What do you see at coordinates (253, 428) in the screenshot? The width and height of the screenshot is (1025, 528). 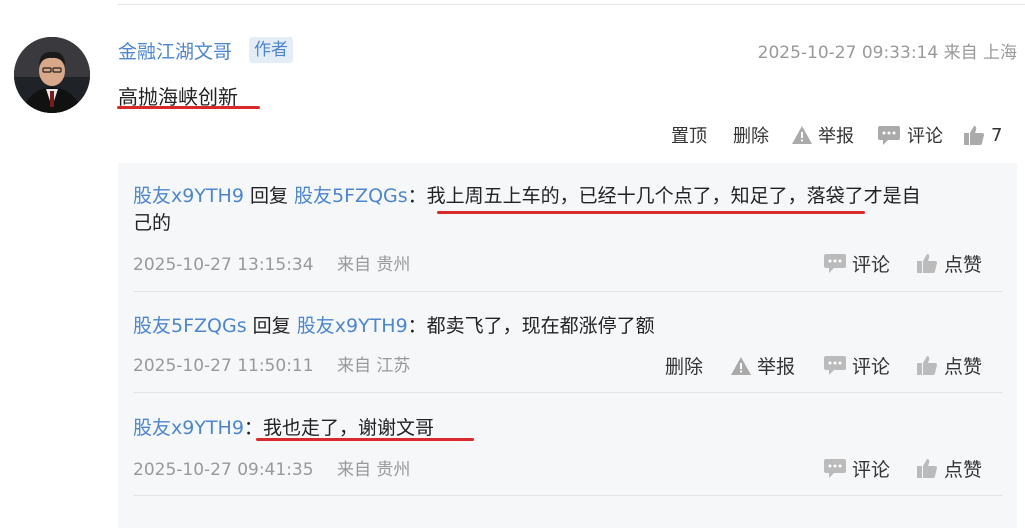 I see `reply-3-colon: ：` at bounding box center [253, 428].